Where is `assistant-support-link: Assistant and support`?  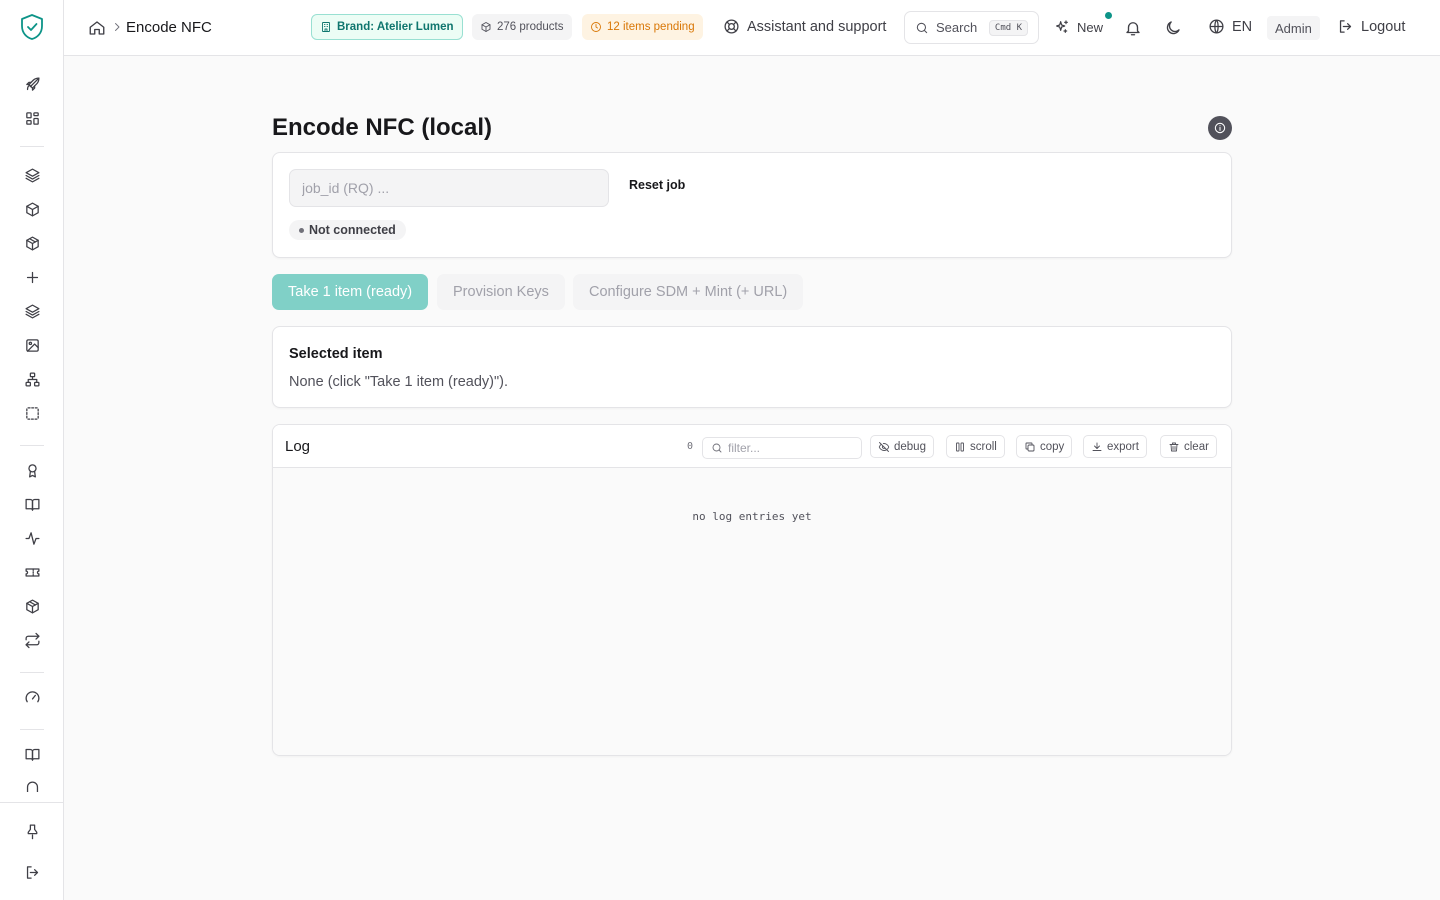 assistant-support-link: Assistant and support is located at coordinates (804, 26).